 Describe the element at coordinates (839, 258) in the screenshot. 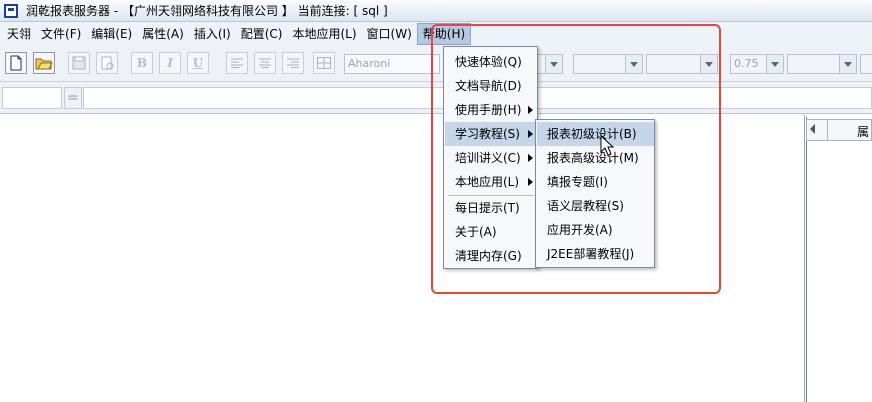

I see `property-panel: 属` at that location.